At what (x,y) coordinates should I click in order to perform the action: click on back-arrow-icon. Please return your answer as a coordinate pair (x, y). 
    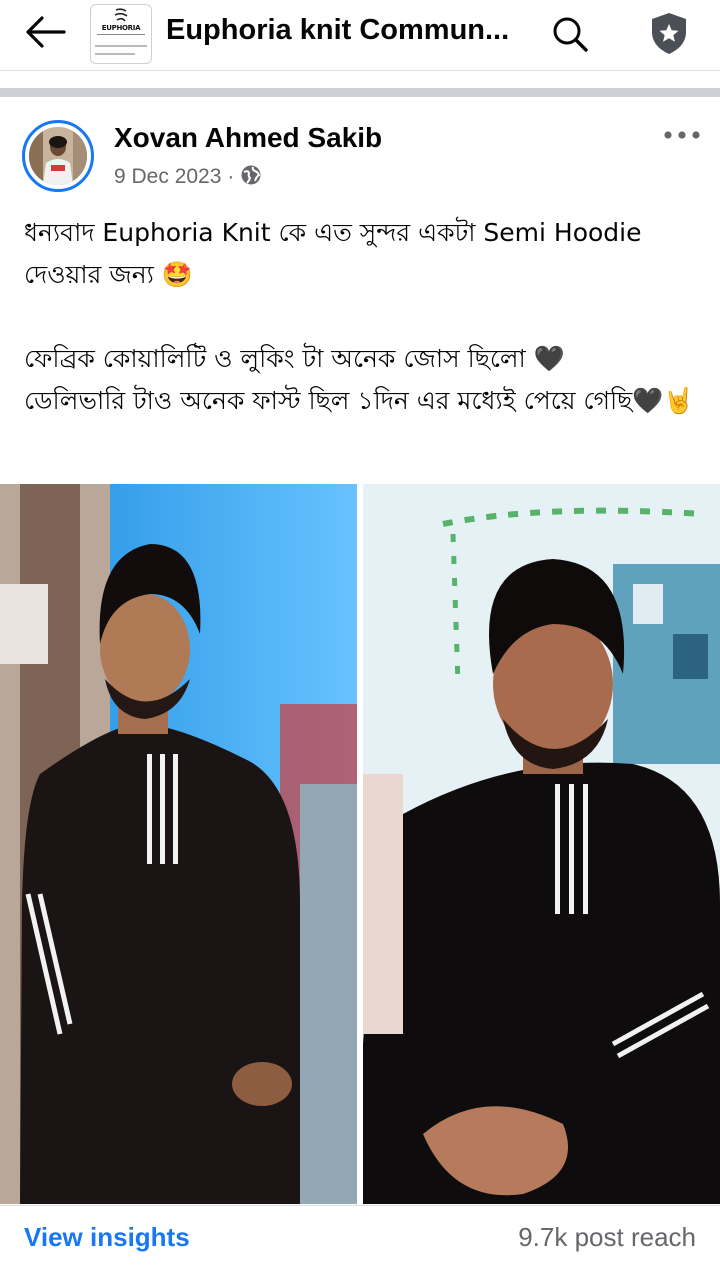
    Looking at the image, I should click on (46, 32).